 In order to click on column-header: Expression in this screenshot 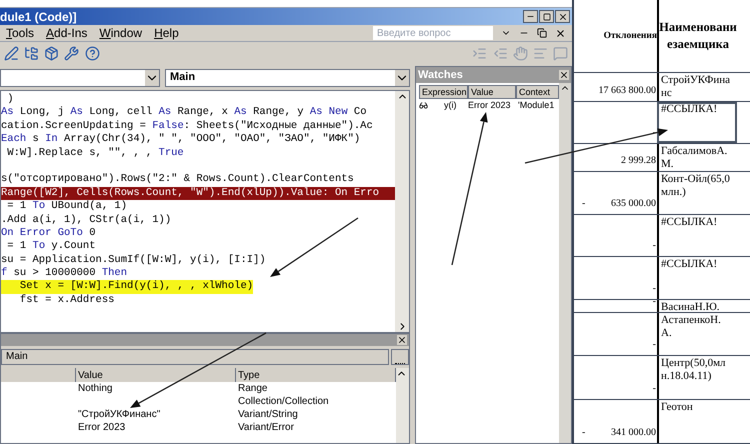, I will do `click(443, 92)`.